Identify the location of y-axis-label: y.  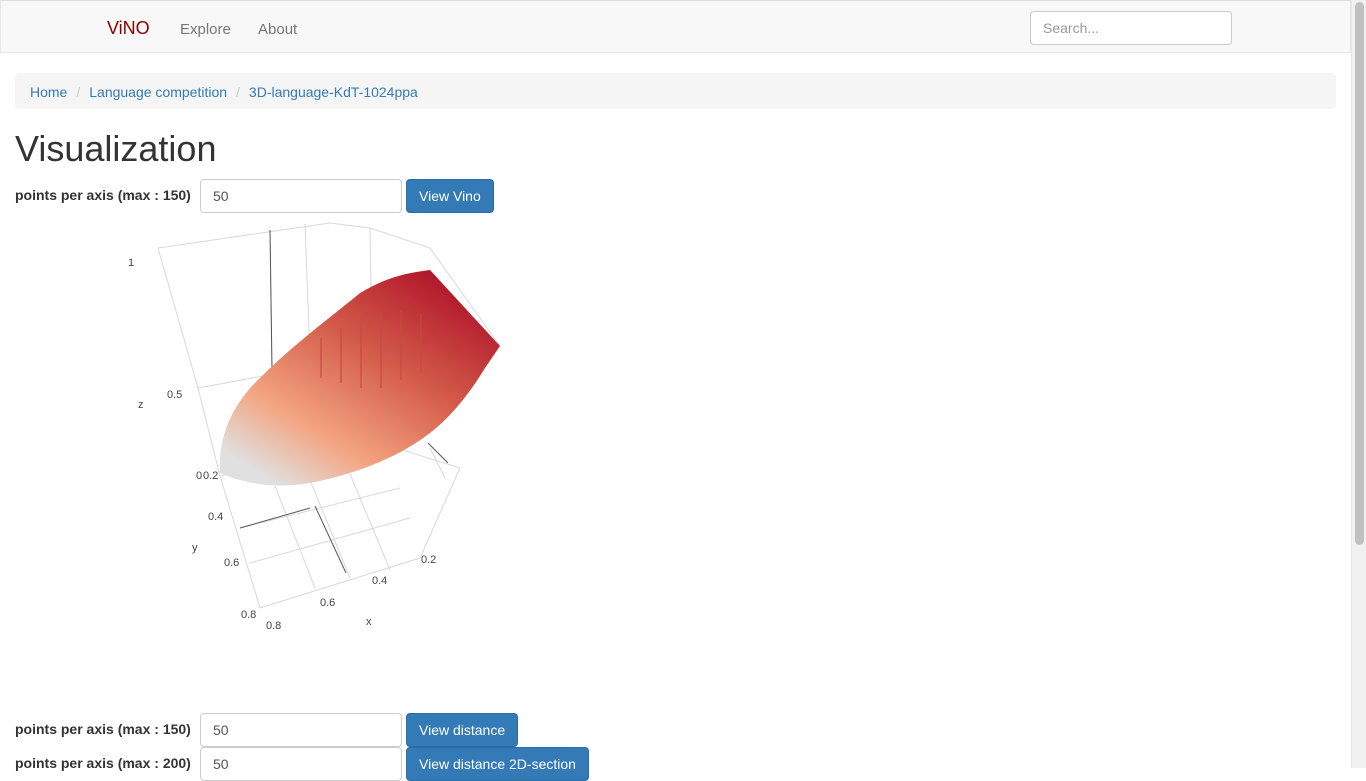
(195, 548).